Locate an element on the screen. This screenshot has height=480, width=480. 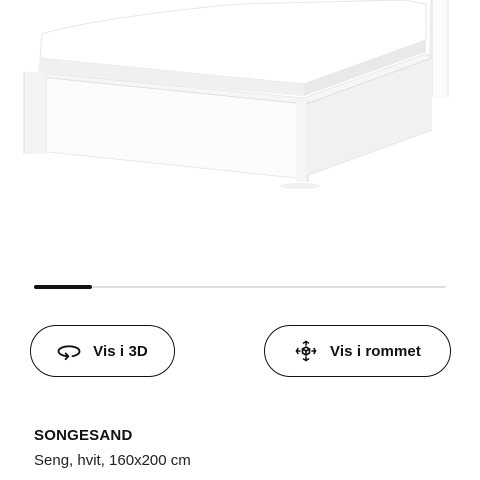
carousel-progress is located at coordinates (240, 287).